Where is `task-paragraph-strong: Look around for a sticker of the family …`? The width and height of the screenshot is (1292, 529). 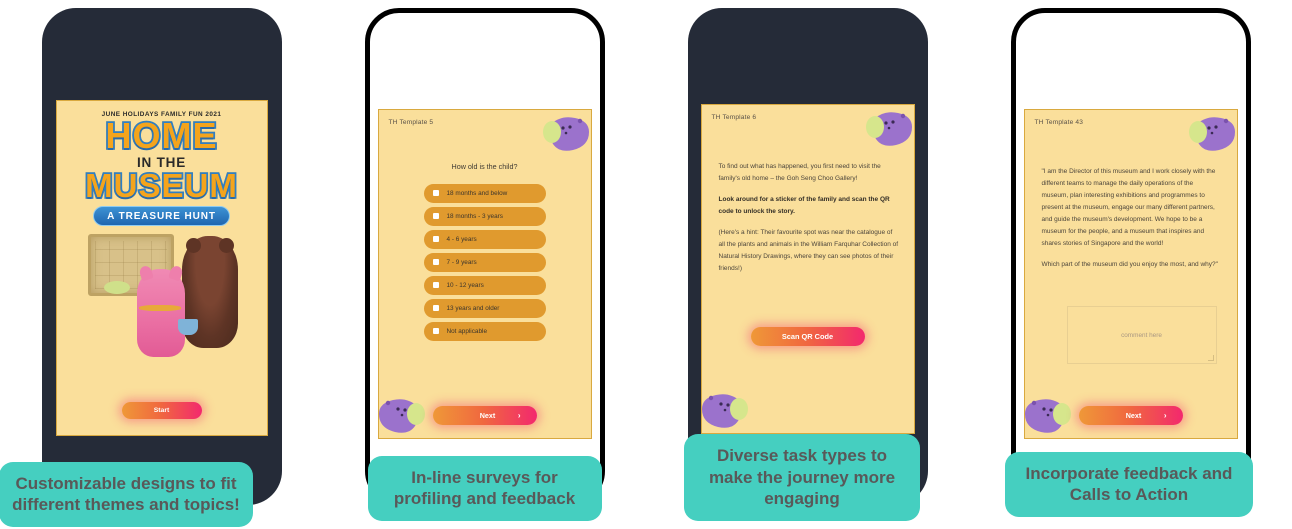 task-paragraph-strong: Look around for a sticker of the family … is located at coordinates (804, 206).